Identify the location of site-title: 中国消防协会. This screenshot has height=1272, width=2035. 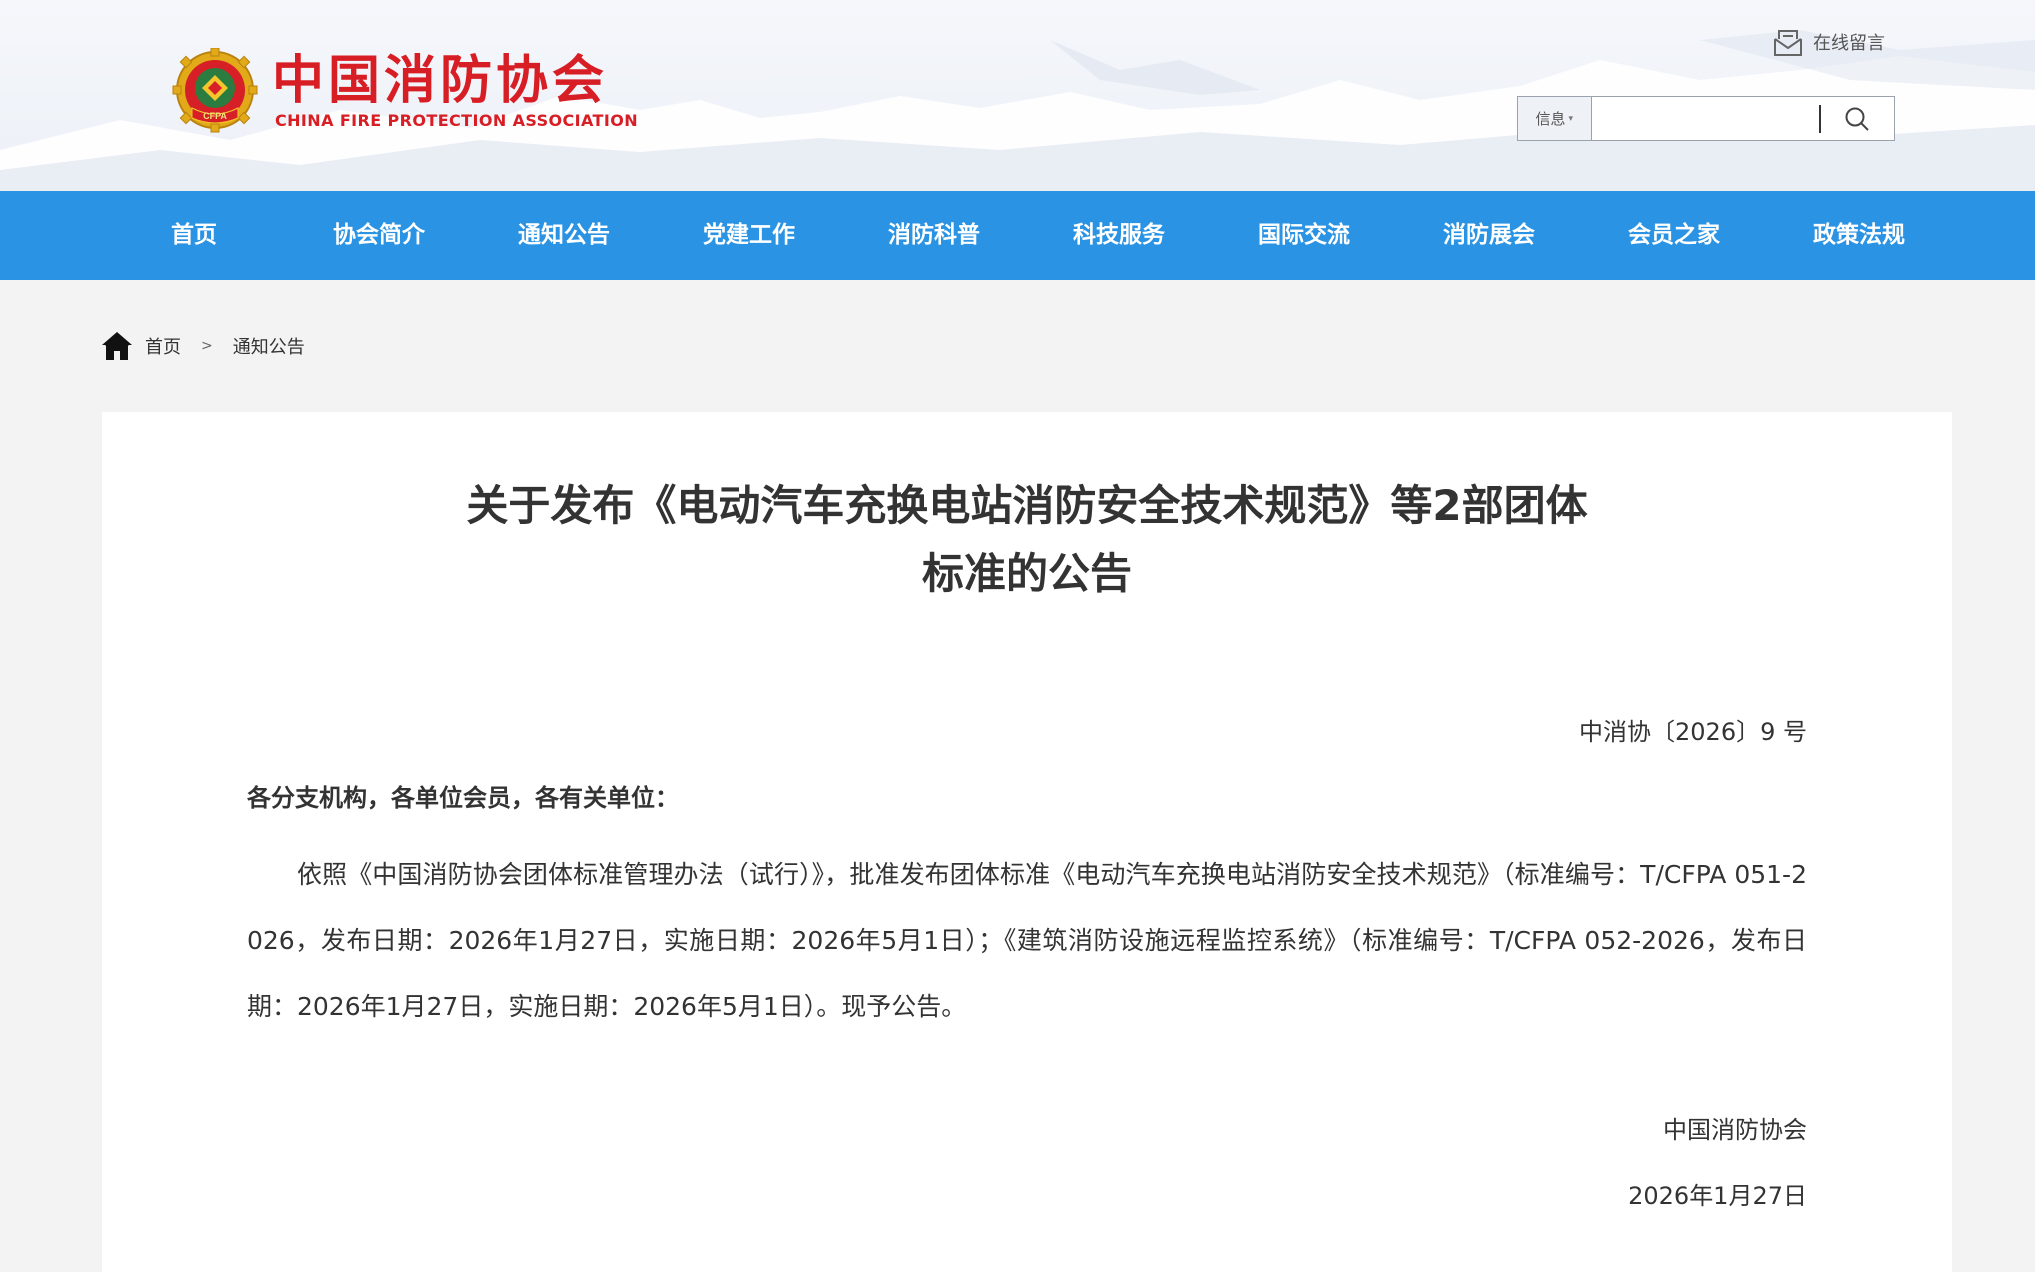
(440, 81).